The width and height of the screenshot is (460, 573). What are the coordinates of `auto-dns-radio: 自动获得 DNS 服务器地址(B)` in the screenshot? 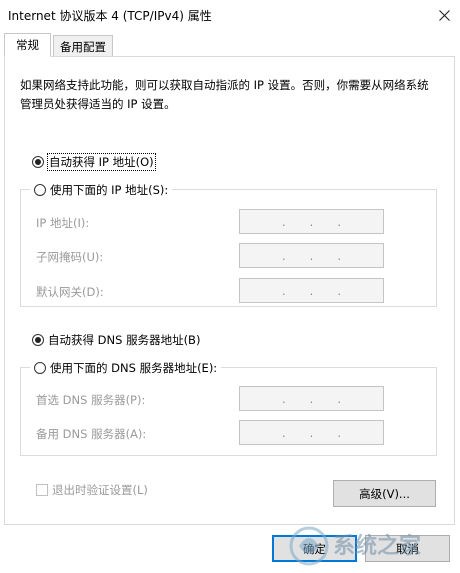 It's located at (116, 340).